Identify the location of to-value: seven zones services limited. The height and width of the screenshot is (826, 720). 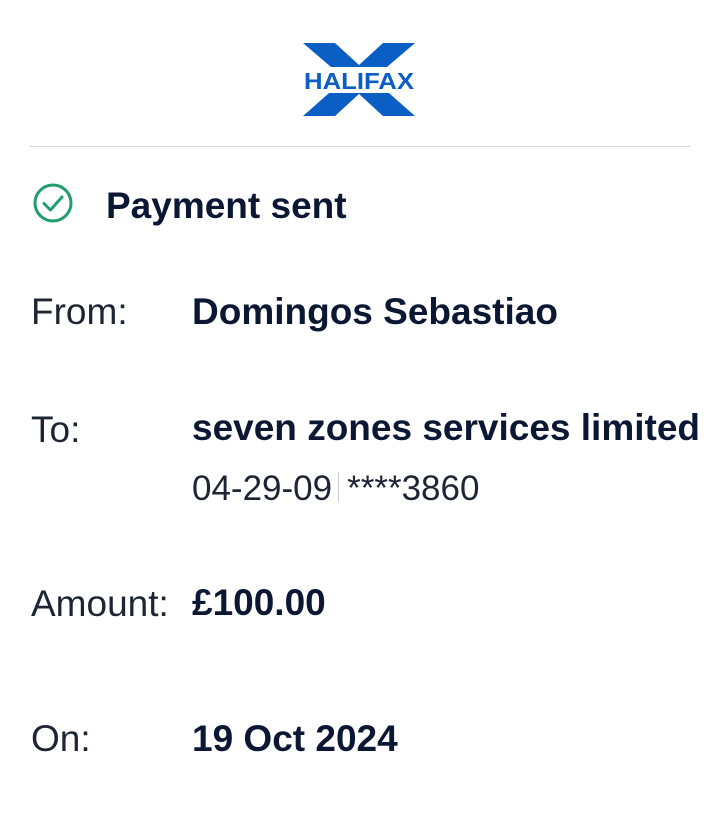
(446, 427).